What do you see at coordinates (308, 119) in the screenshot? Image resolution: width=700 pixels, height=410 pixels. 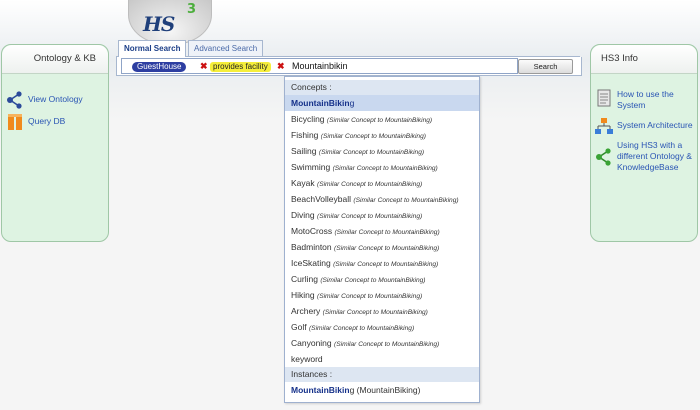 I see `suggestion-label: Bicycling` at bounding box center [308, 119].